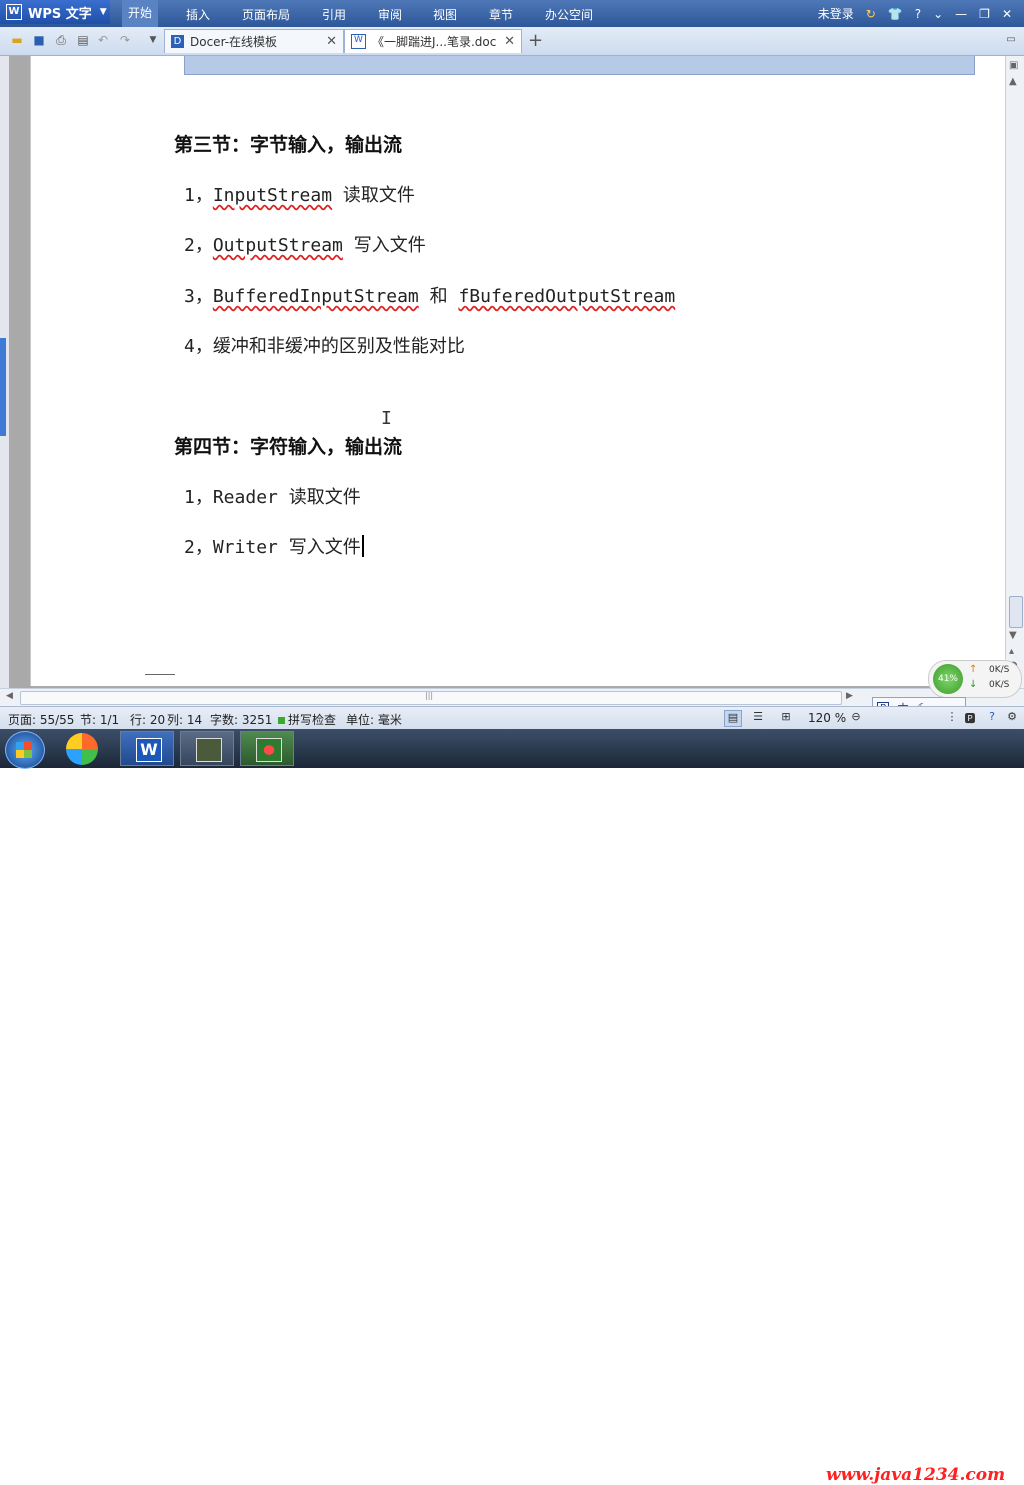  What do you see at coordinates (445, 14) in the screenshot?
I see `menu-view: 视图` at bounding box center [445, 14].